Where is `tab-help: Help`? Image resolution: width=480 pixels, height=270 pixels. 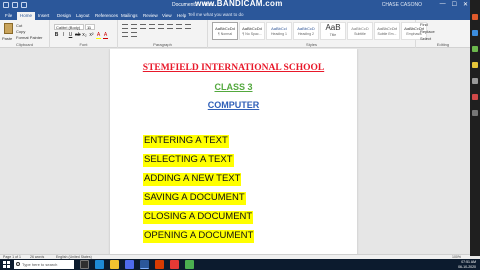 tab-help: Help is located at coordinates (181, 16).